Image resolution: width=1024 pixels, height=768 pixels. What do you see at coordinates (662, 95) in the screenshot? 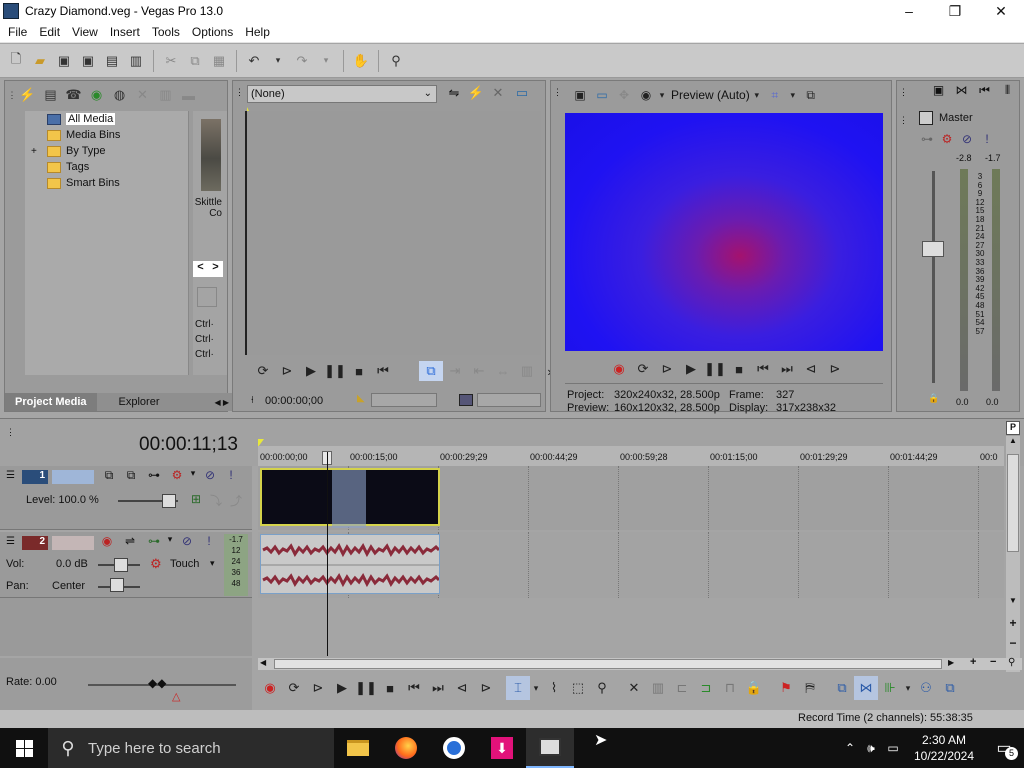
I see `overlays-dropdown-icon: ▾` at bounding box center [662, 95].